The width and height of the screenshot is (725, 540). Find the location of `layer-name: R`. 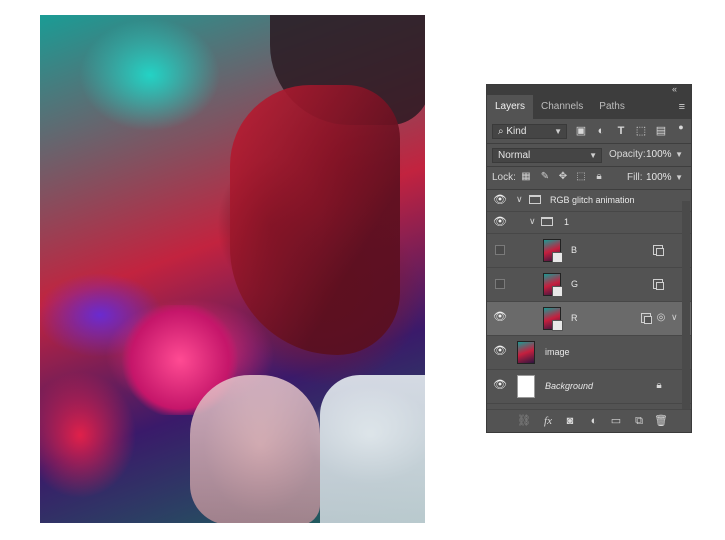

layer-name: R is located at coordinates (574, 318).